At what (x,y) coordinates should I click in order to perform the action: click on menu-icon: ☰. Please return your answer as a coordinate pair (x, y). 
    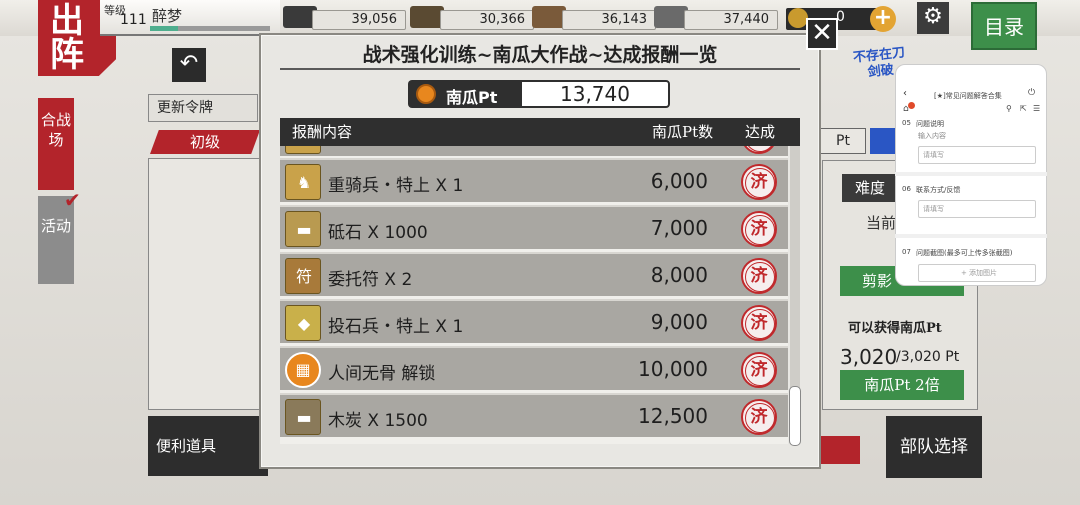
    Looking at the image, I should click on (1036, 108).